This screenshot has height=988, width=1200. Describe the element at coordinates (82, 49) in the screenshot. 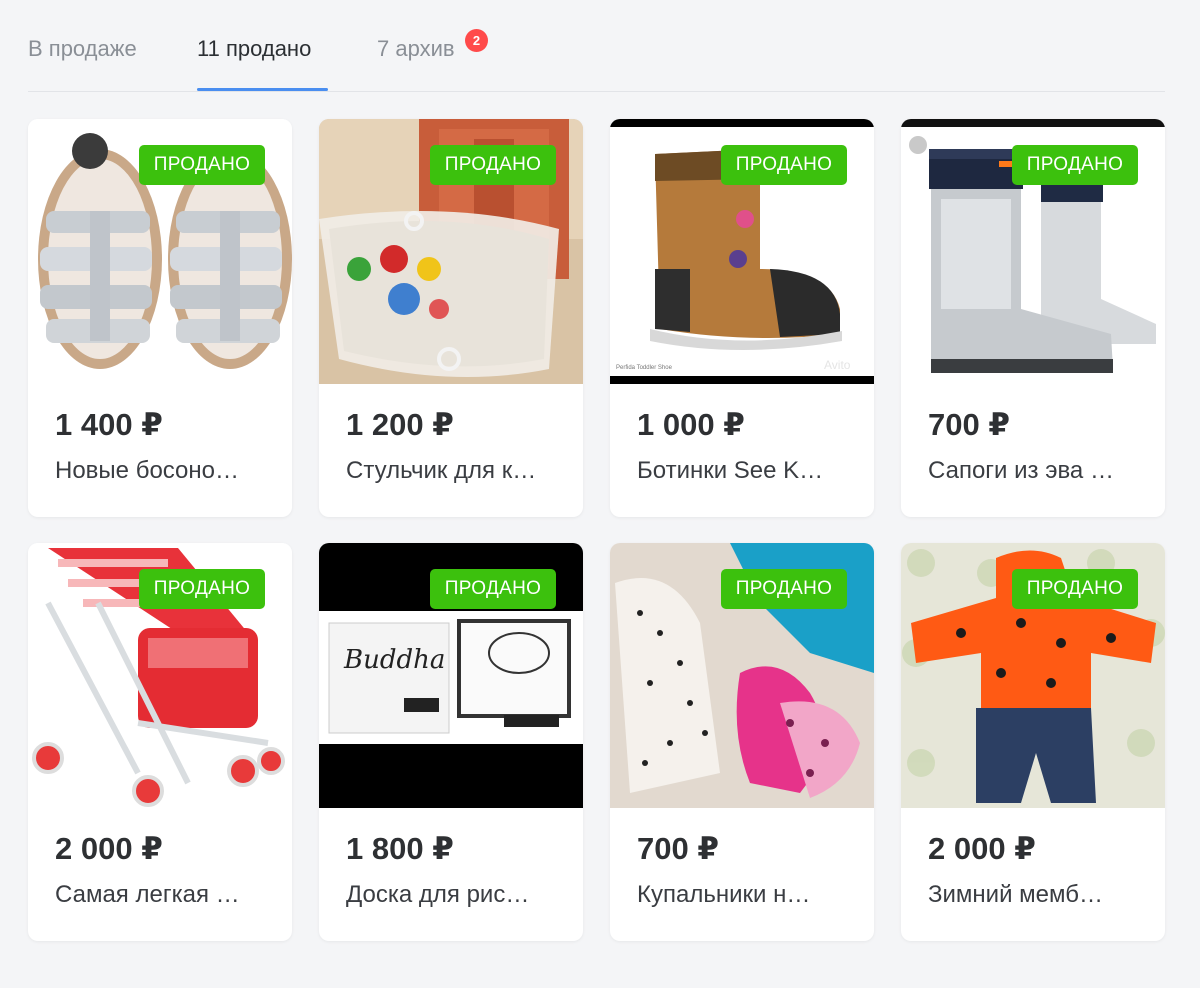

I see `tab-on-sale: В продаже` at that location.